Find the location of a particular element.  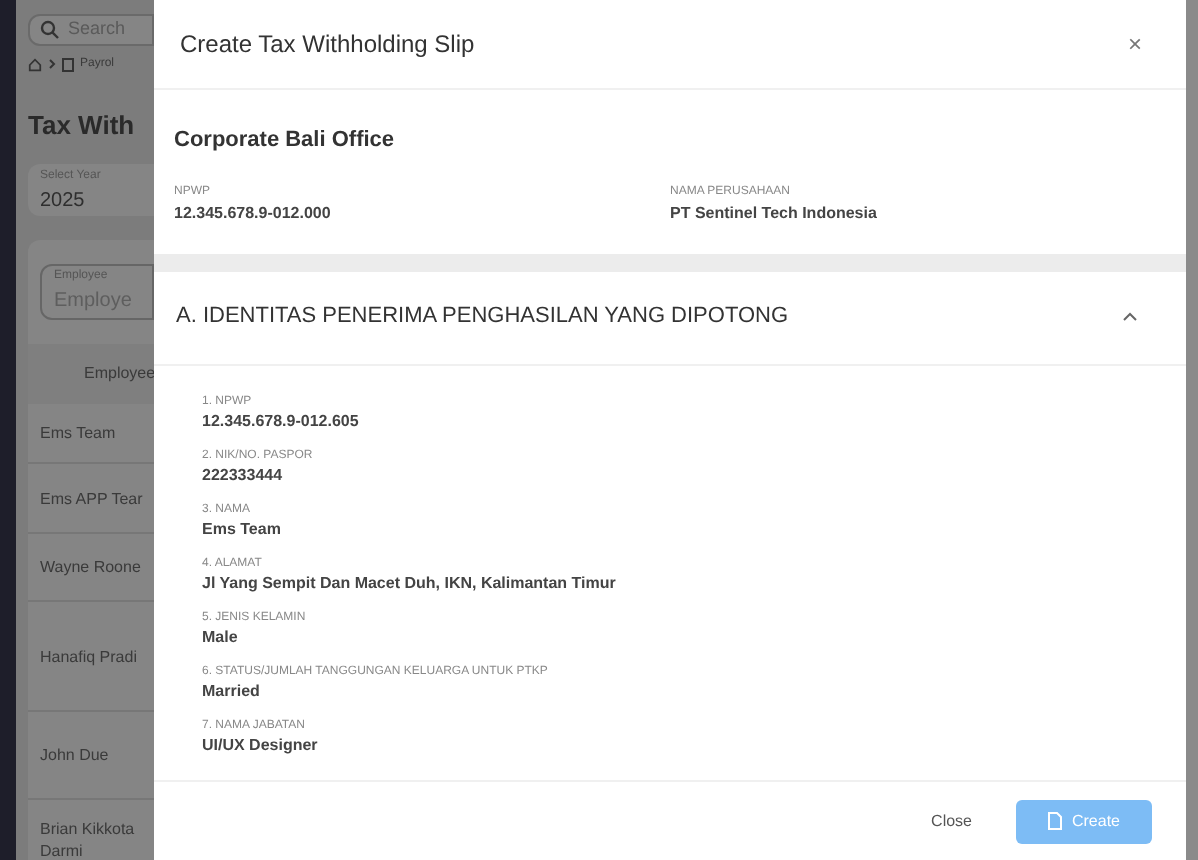

field-value: 12.345.678.9-012.000 is located at coordinates (253, 213).